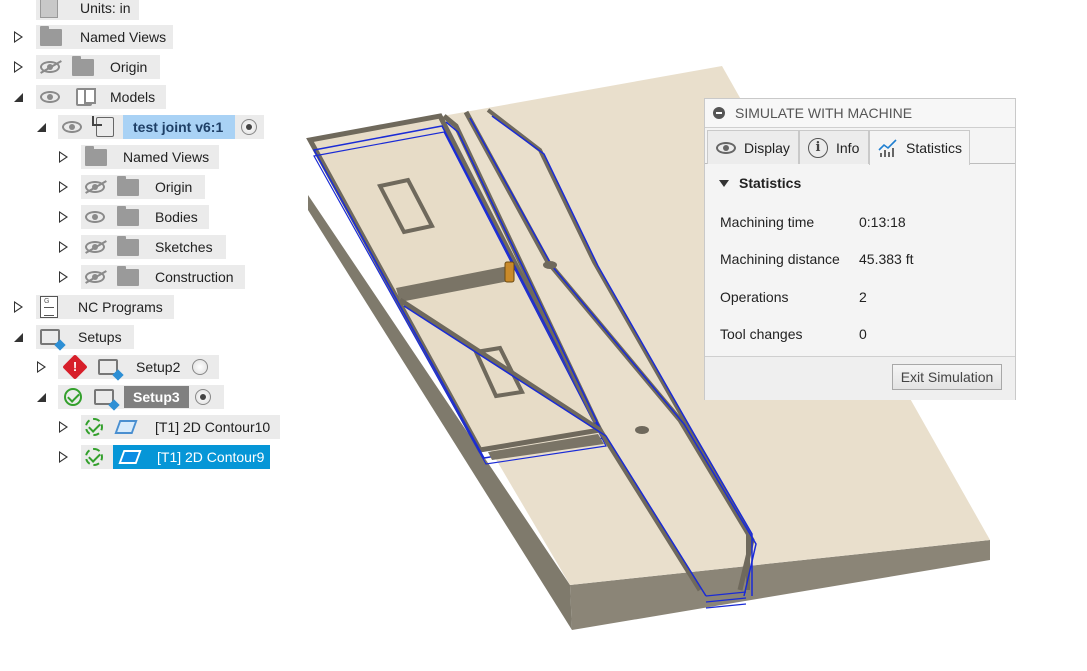 The height and width of the screenshot is (671, 1087). What do you see at coordinates (509, 272) in the screenshot?
I see `cutting-tool` at bounding box center [509, 272].